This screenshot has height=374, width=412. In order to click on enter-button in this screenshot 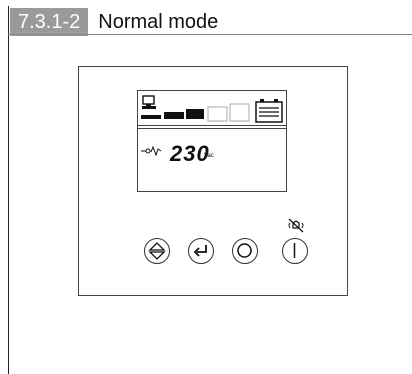, I will do `click(201, 251)`.